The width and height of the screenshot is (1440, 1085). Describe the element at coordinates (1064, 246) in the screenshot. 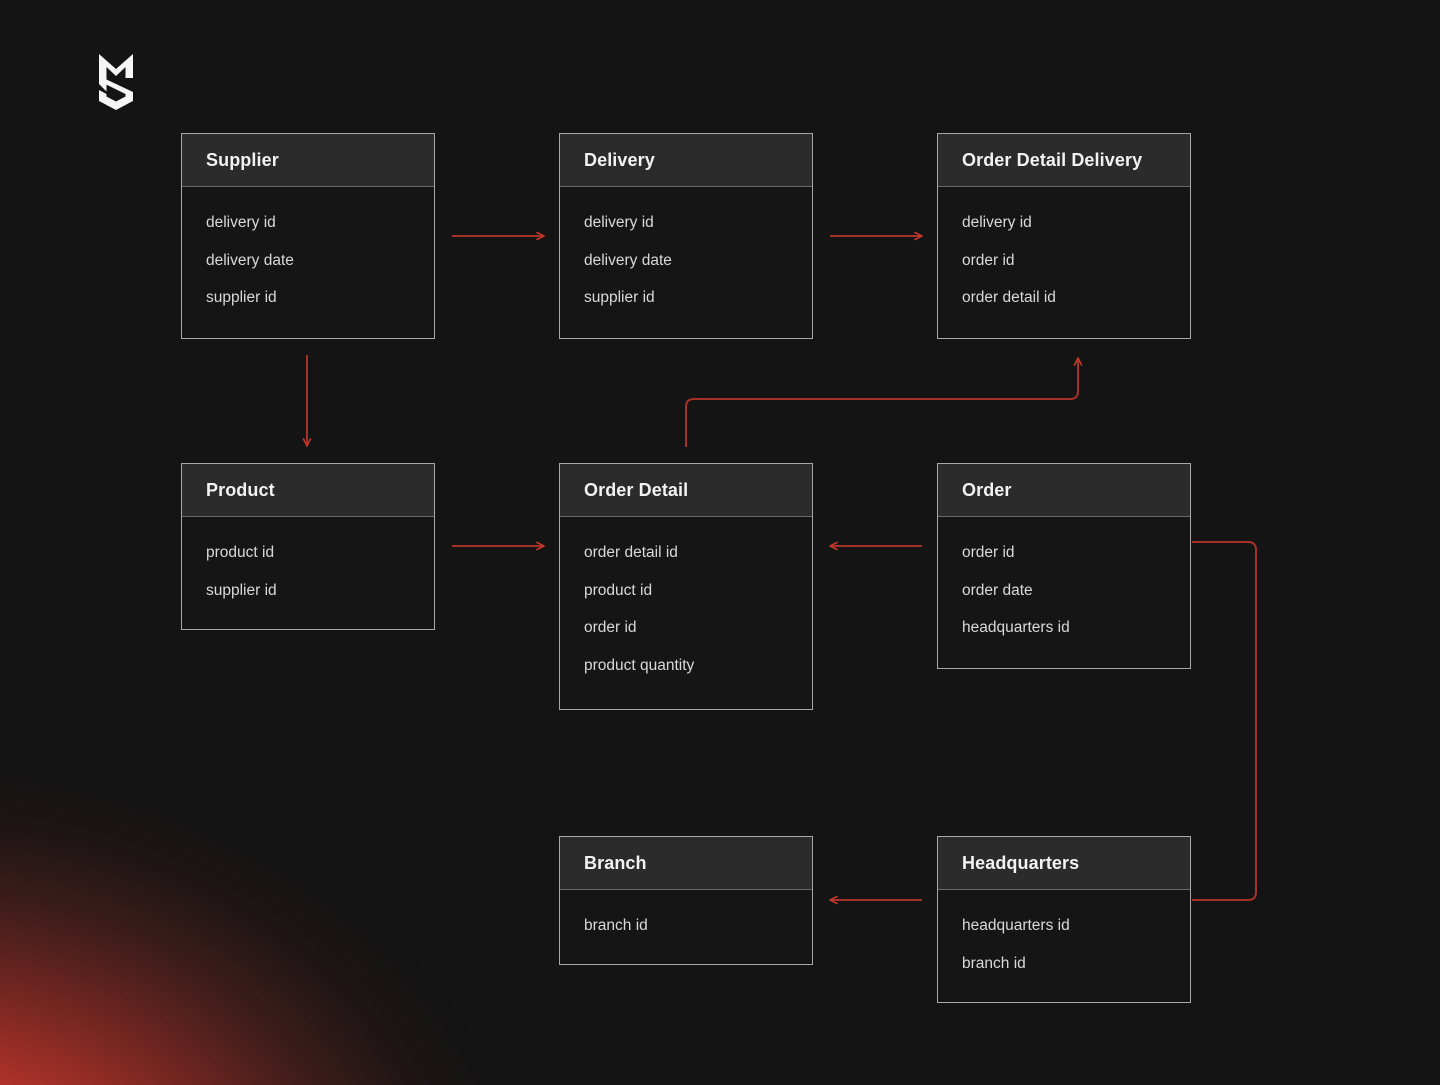

I see `entity-field-list: delivery id order id order detail id` at that location.